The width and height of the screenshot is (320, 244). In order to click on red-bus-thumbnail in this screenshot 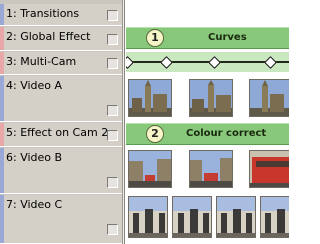, I will do `click(269, 169)`.